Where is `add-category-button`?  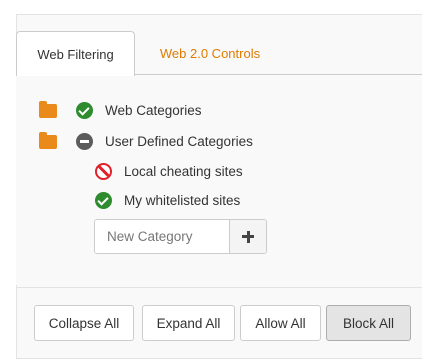 add-category-button is located at coordinates (247, 236).